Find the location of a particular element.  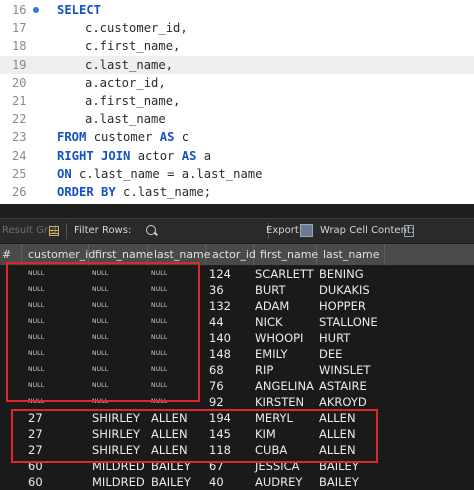

cell-actor-id: 118 is located at coordinates (228, 450).